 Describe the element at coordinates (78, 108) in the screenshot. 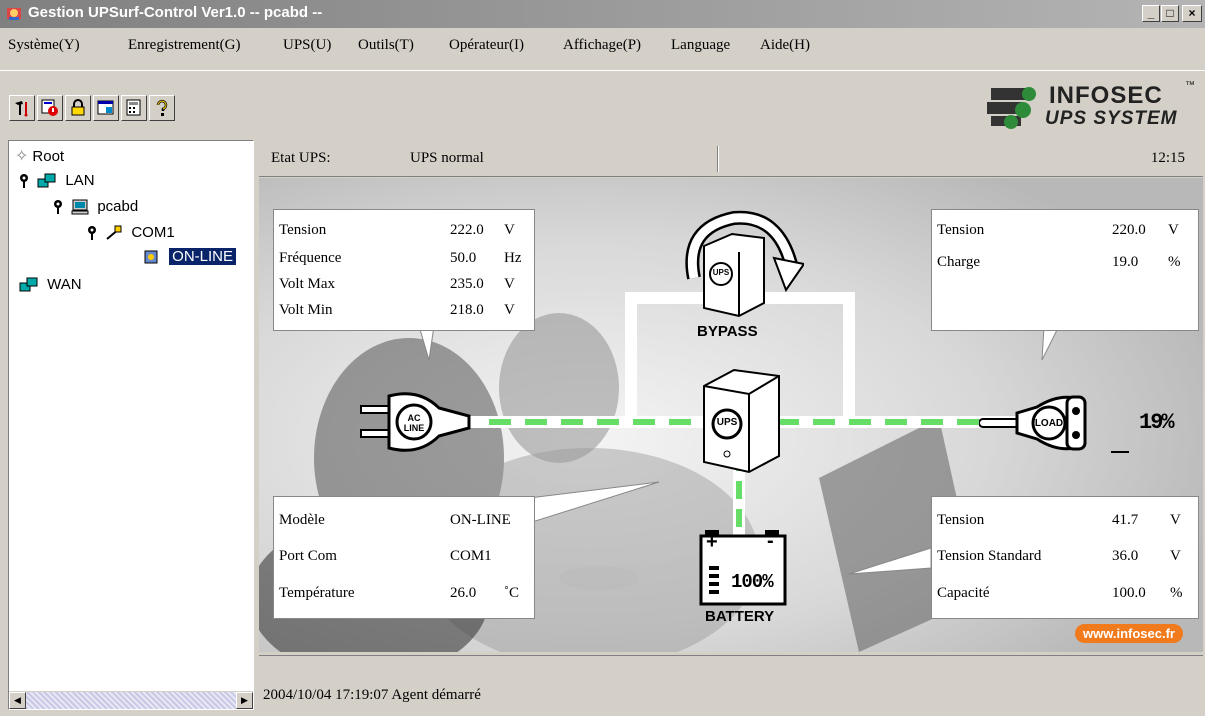

I see `lock-button` at that location.